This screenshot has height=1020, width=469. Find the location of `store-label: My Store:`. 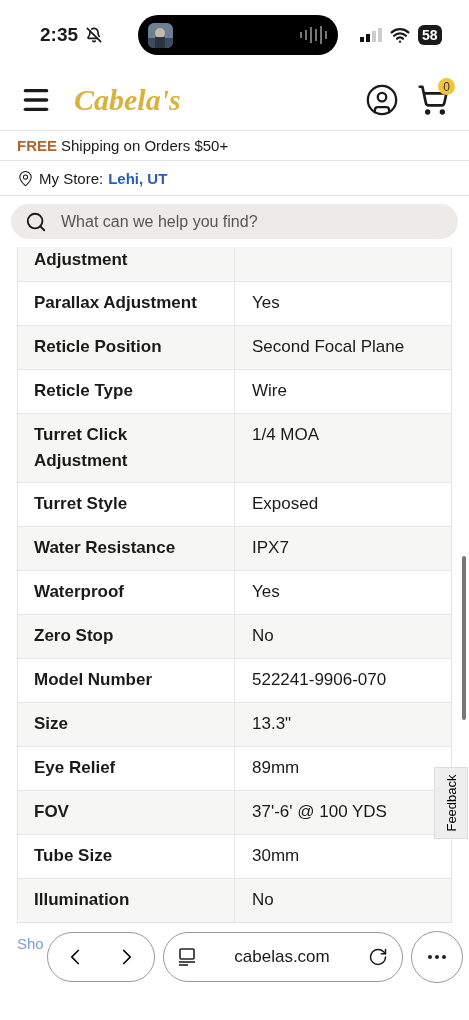

store-label: My Store: is located at coordinates (71, 178).